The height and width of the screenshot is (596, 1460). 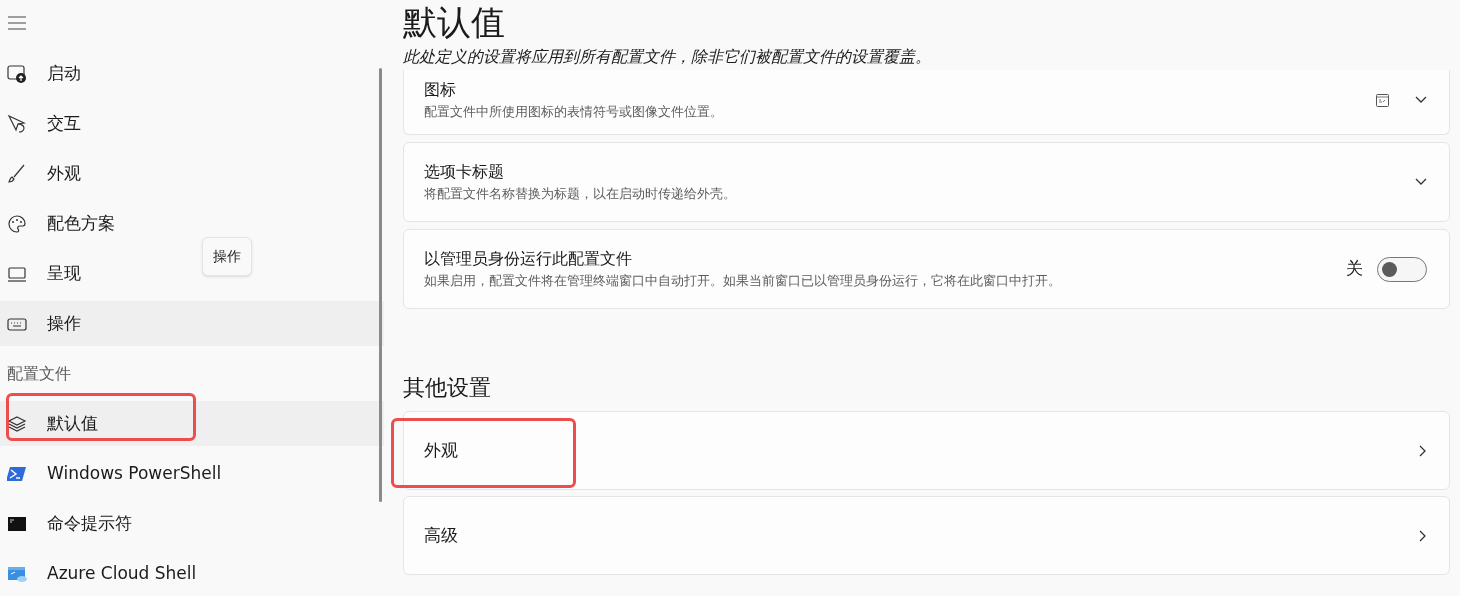 I want to click on window-upload-icon, so click(x=17, y=73).